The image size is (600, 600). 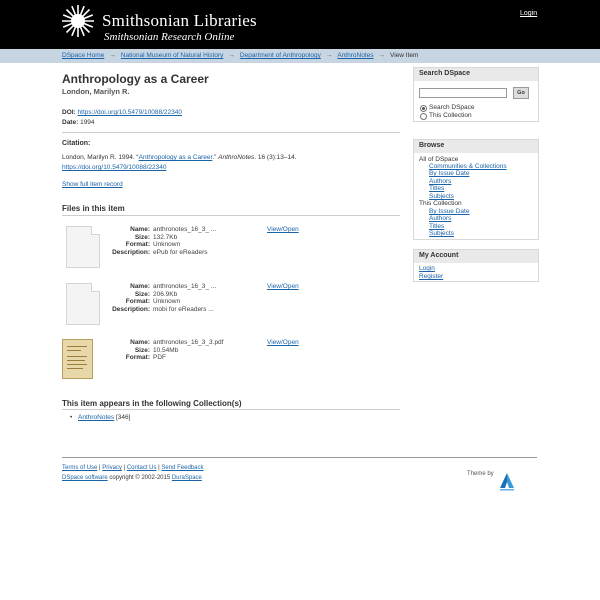 What do you see at coordinates (431, 276) in the screenshot?
I see `account-register-link: Register` at bounding box center [431, 276].